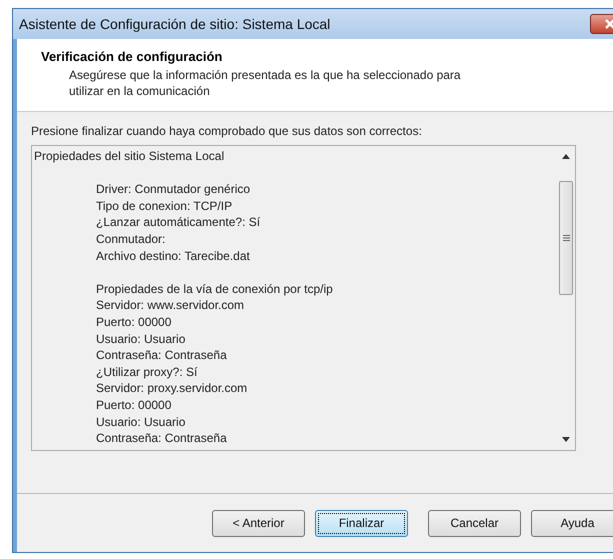 The height and width of the screenshot is (559, 613). I want to click on summary-line: ¿Utilizar proxy?: Sí, so click(146, 372).